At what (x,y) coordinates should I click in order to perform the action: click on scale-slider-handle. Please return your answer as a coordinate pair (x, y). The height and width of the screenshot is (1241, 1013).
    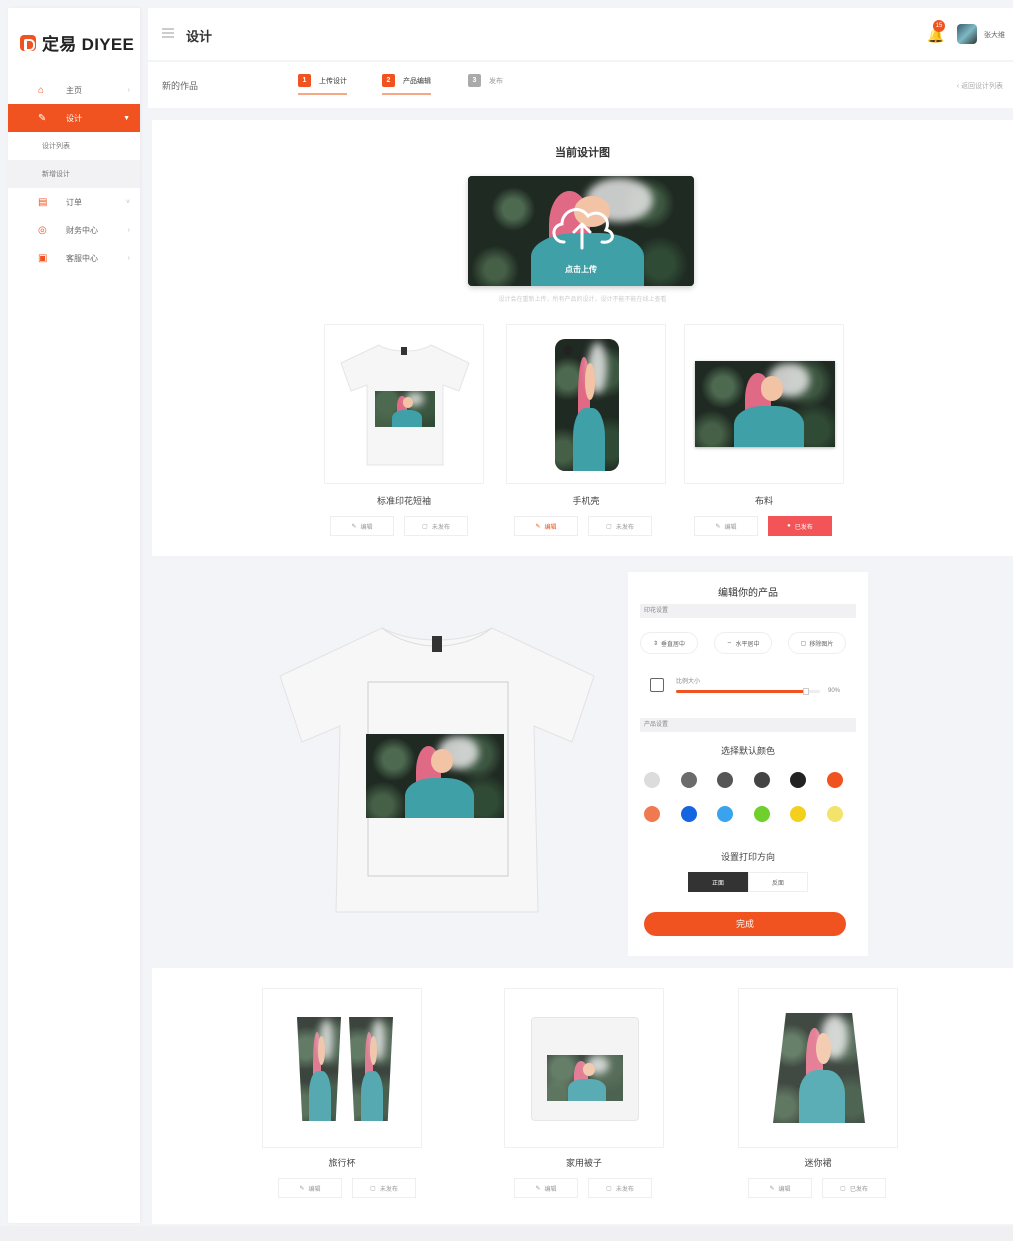
    Looking at the image, I should click on (805, 691).